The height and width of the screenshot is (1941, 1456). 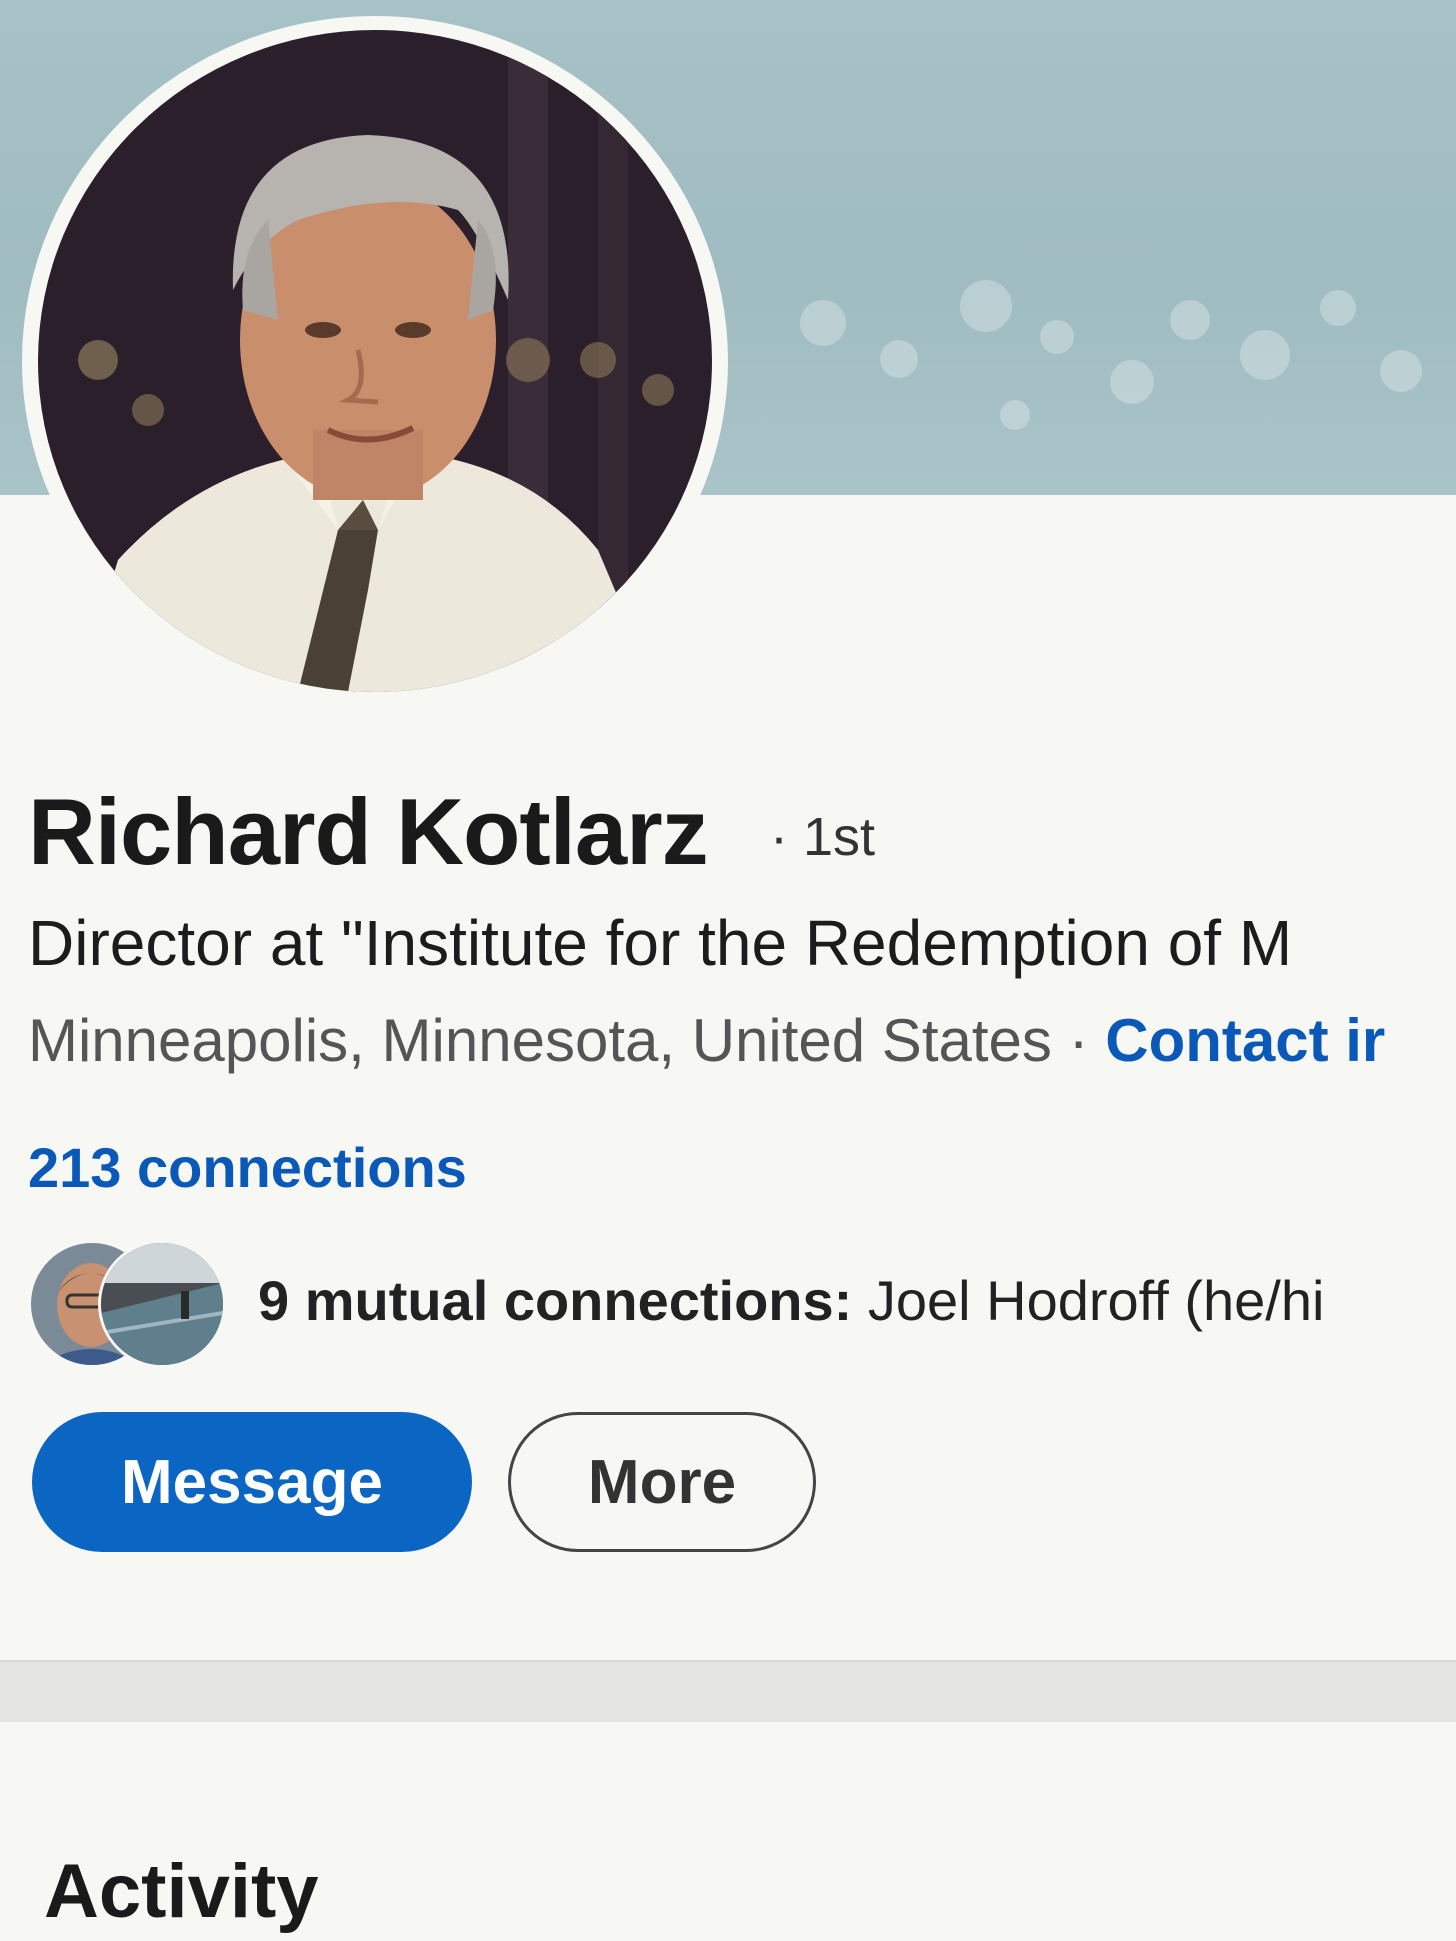 I want to click on mutual-avatar, so click(x=162, y=1304).